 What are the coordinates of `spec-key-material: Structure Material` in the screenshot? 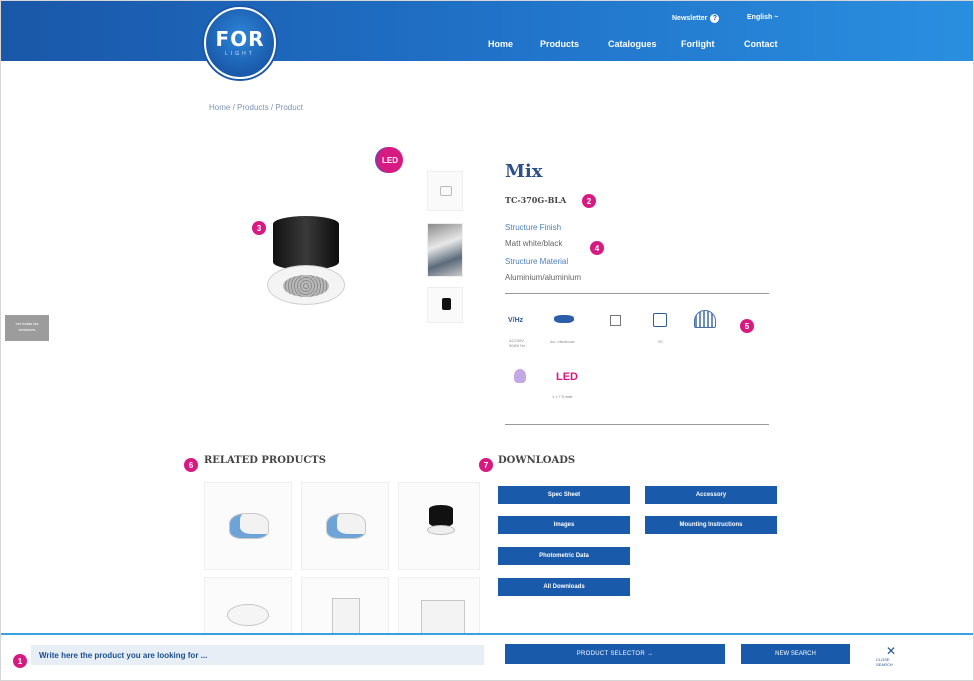 It's located at (537, 261).